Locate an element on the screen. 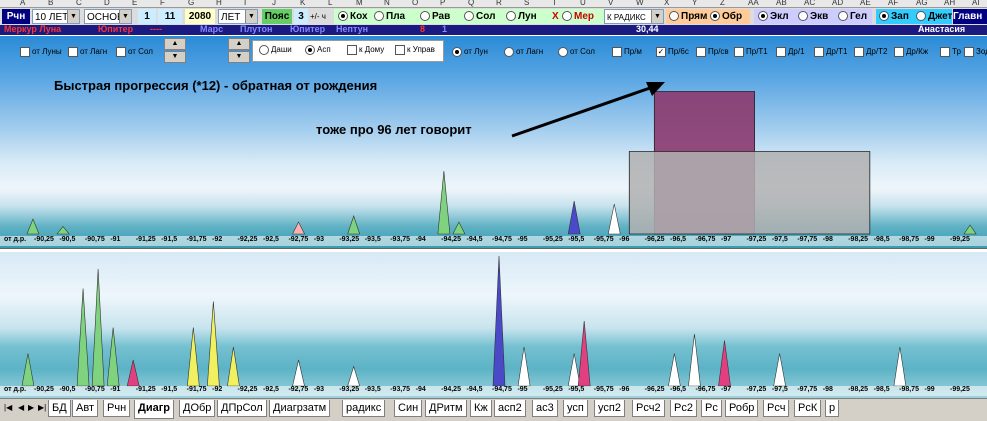 The width and height of the screenshot is (987, 421). series-opt-dr-1: Др/1 is located at coordinates (790, 52).